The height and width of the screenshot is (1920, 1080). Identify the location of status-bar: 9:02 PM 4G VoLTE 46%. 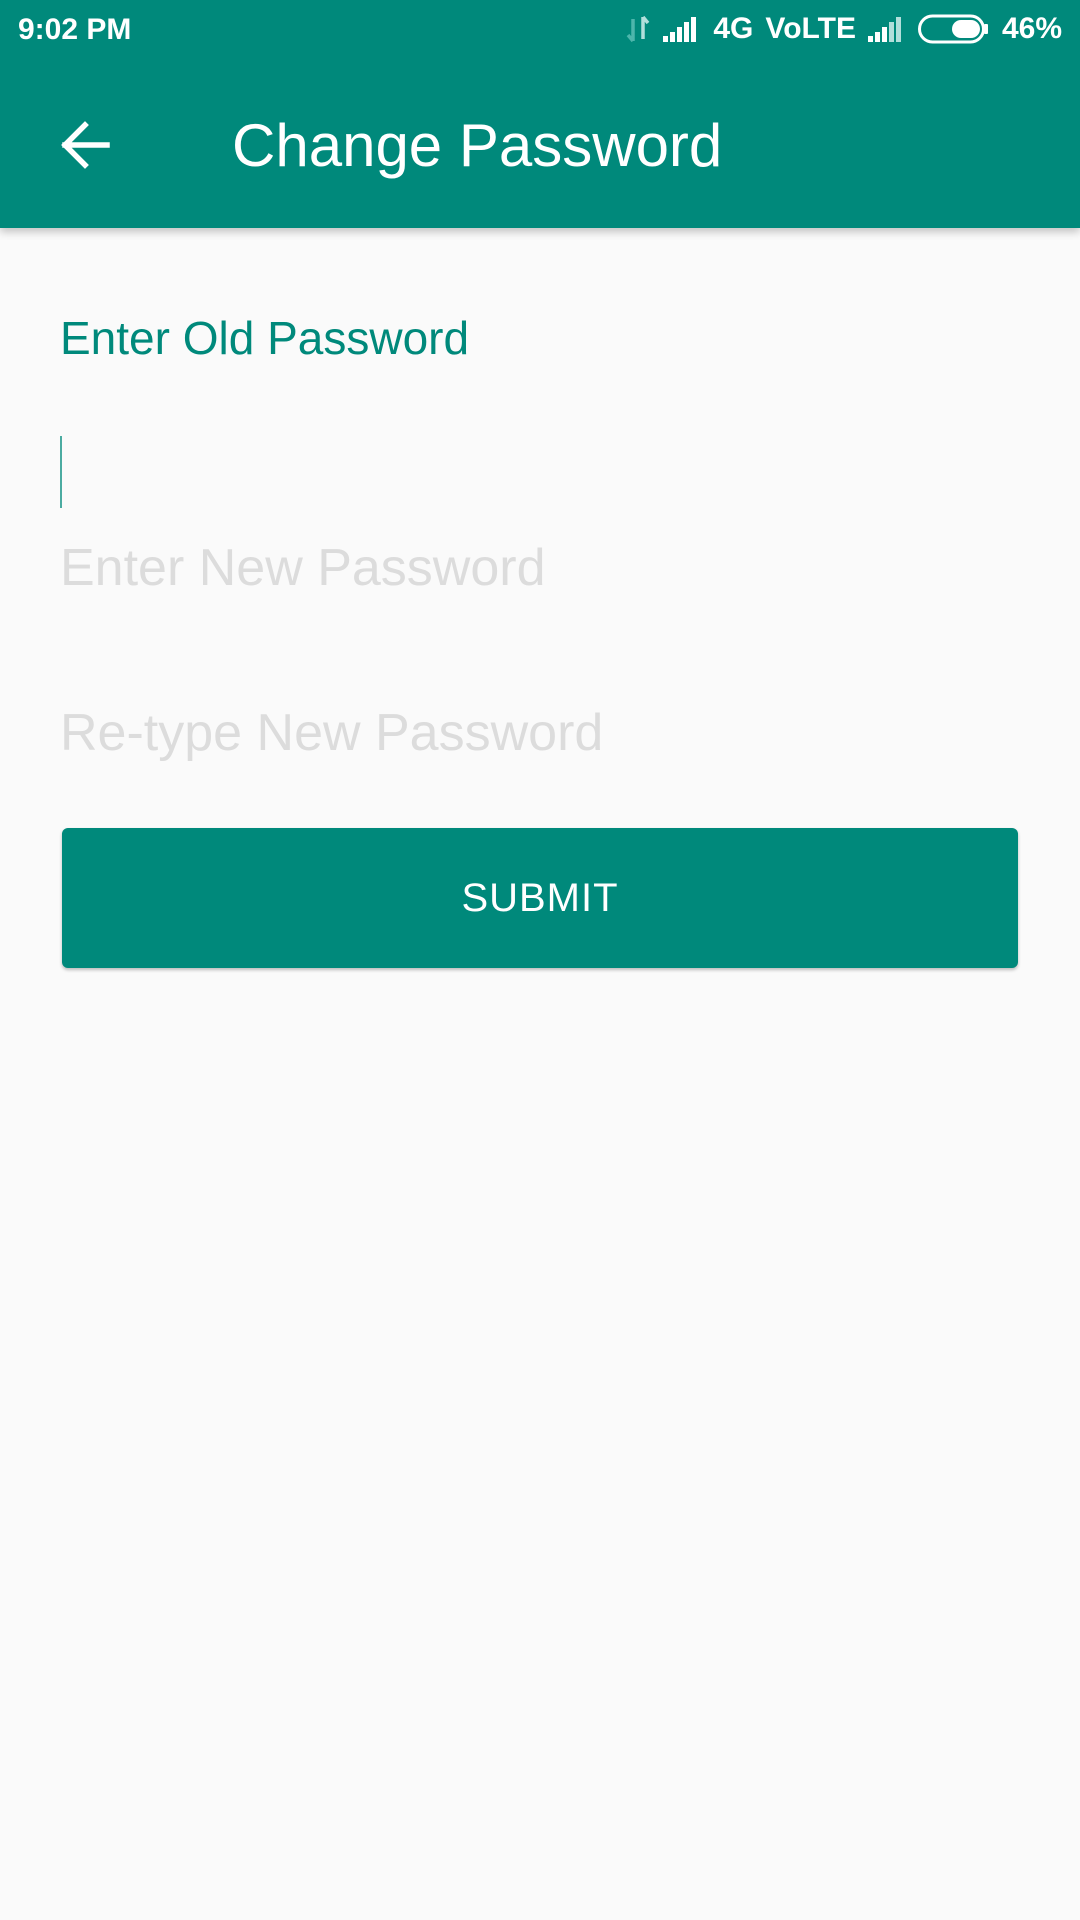
(540, 31).